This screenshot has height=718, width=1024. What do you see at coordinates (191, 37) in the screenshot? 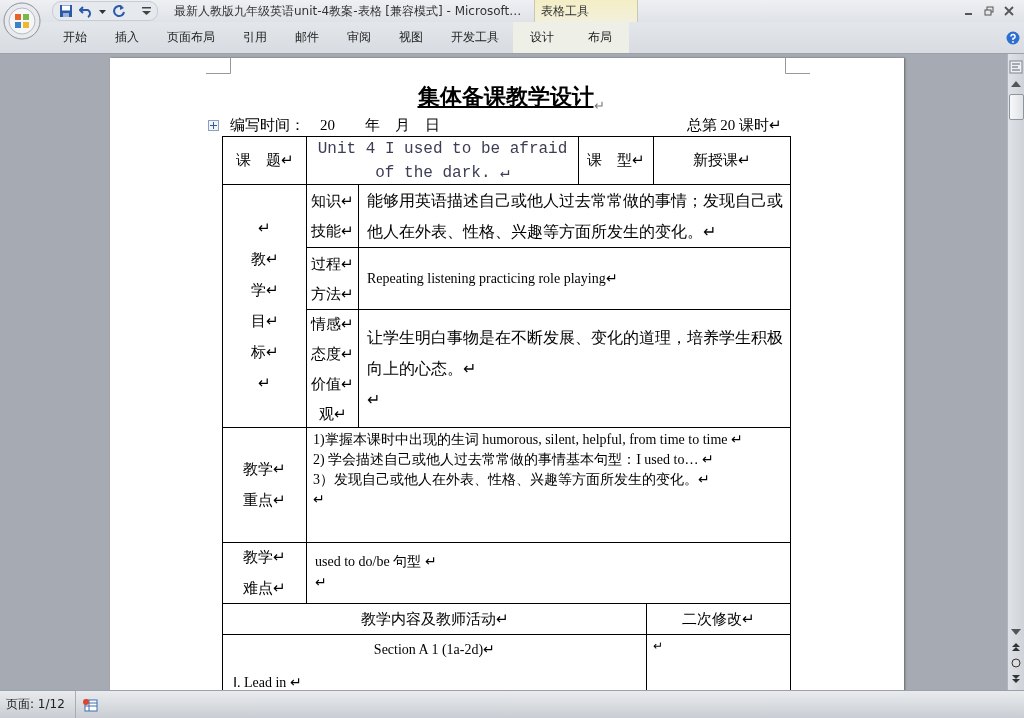
I see `ribbon-tab: 页面布局` at bounding box center [191, 37].